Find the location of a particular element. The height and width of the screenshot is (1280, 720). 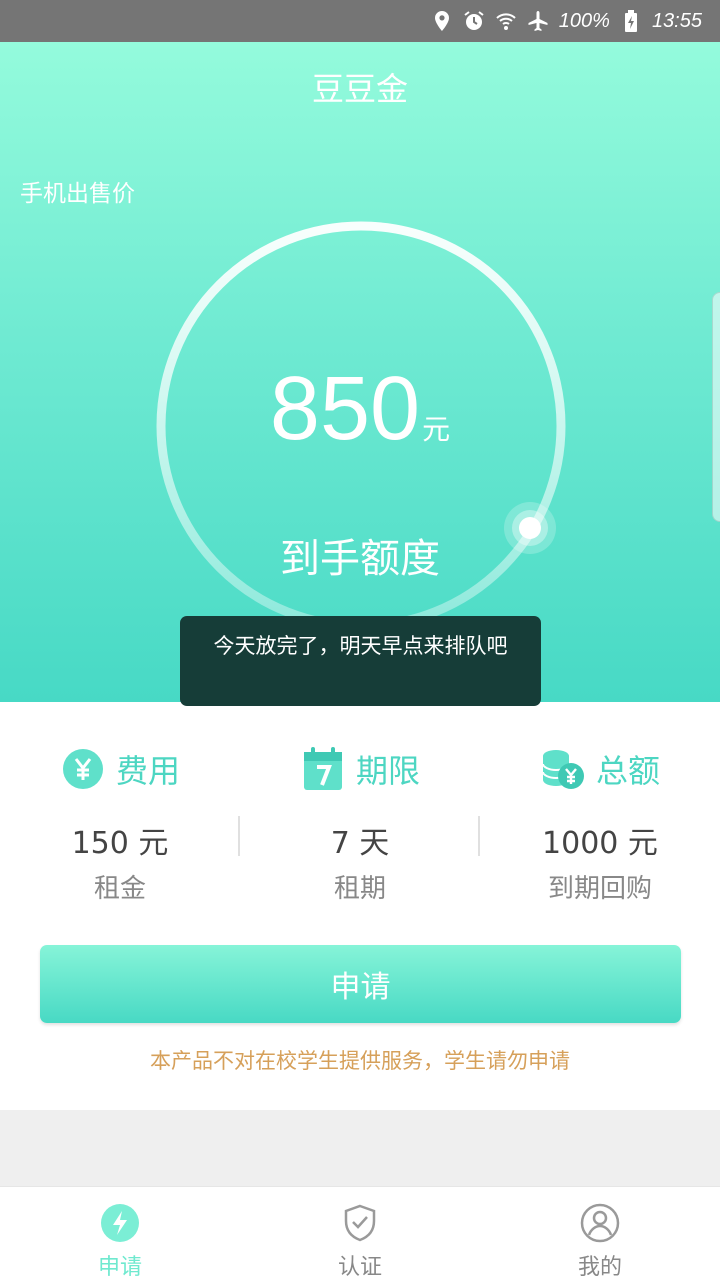

calendar-icon is located at coordinates (323, 769).